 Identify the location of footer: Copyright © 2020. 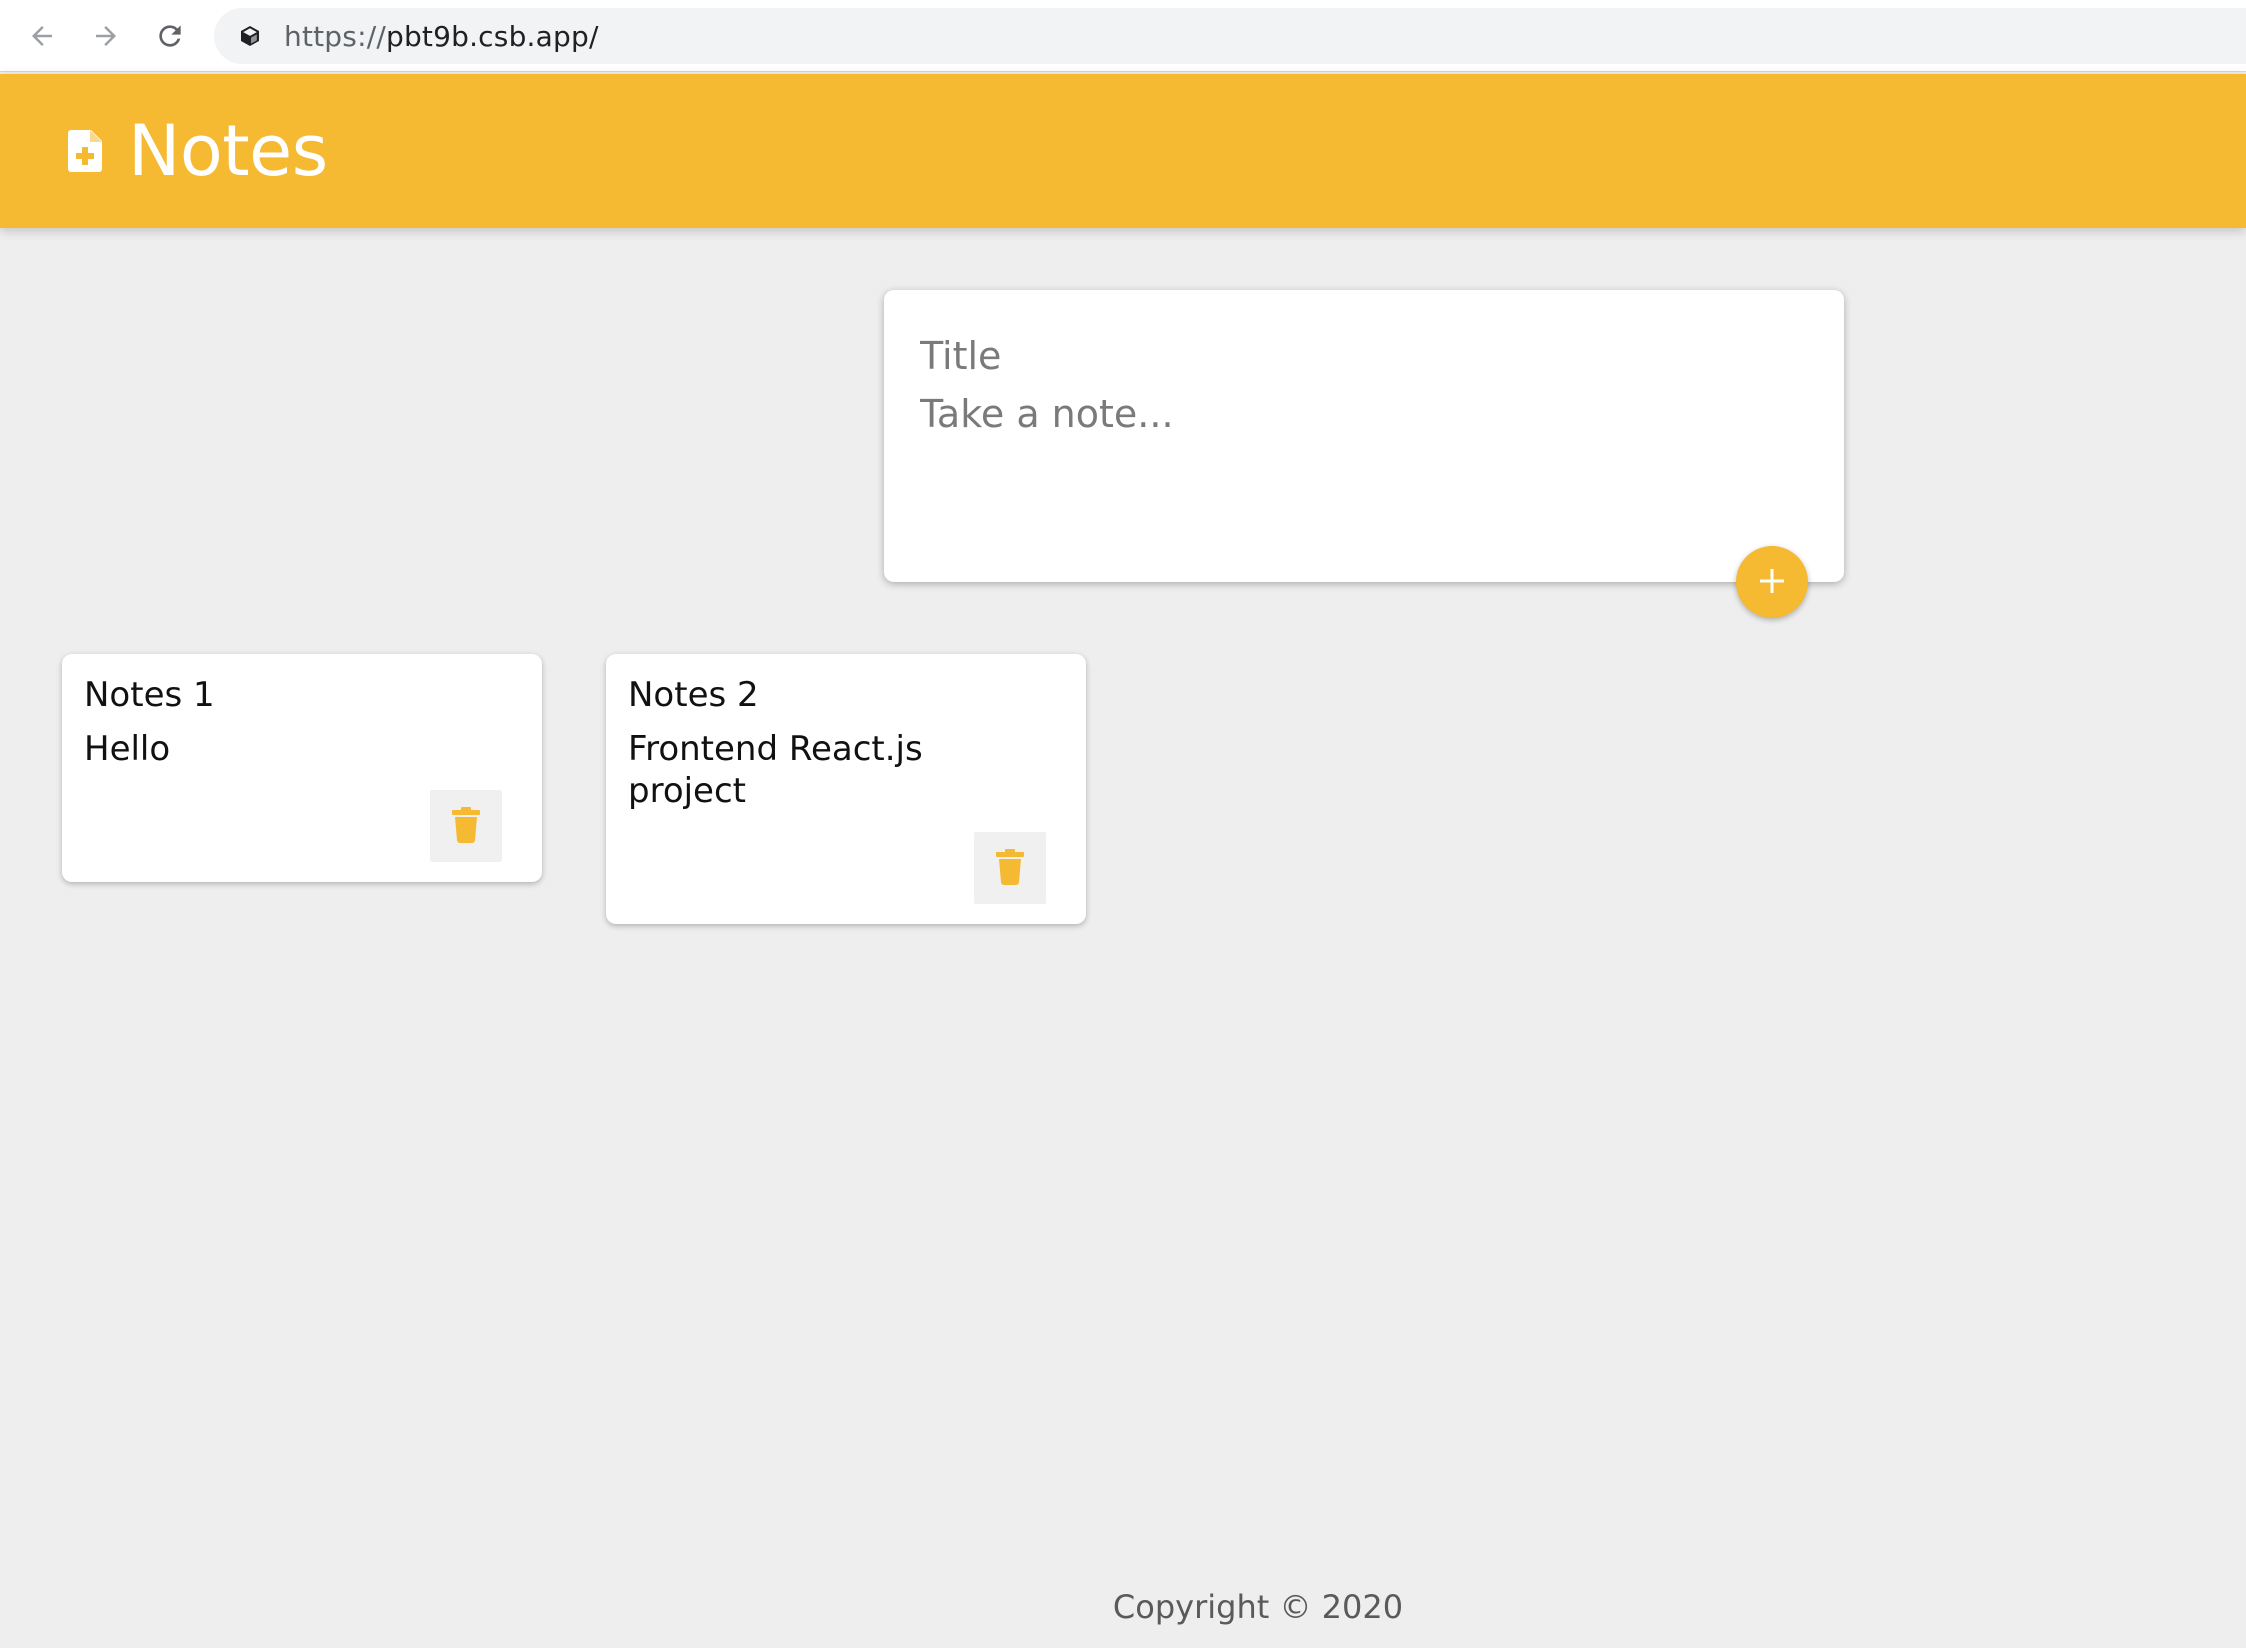
(1123, 1607).